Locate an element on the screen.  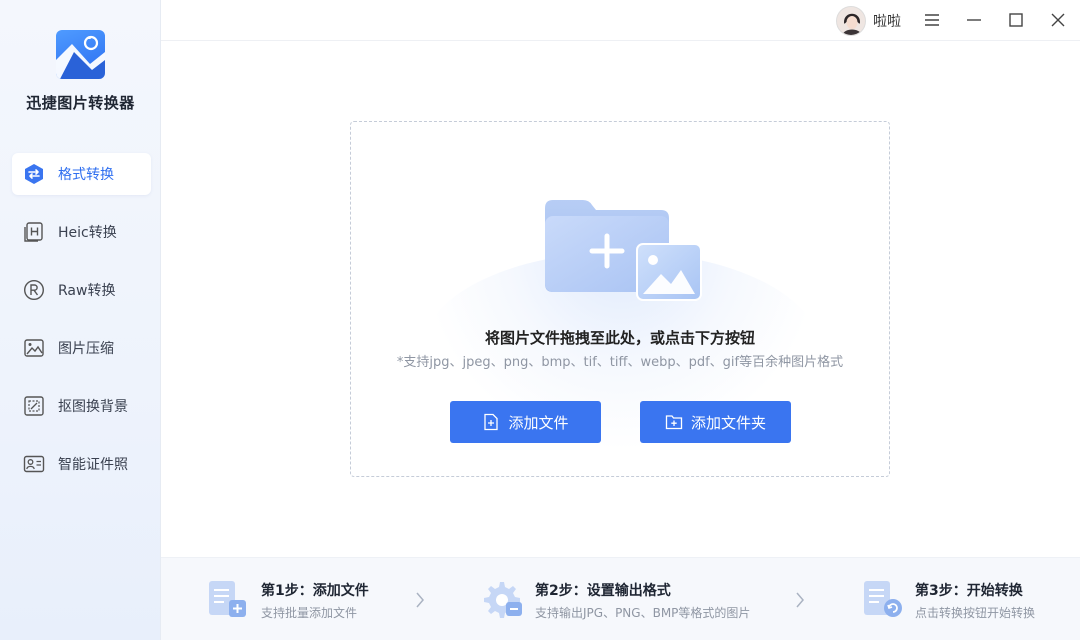
username: 啦啦 is located at coordinates (887, 21).